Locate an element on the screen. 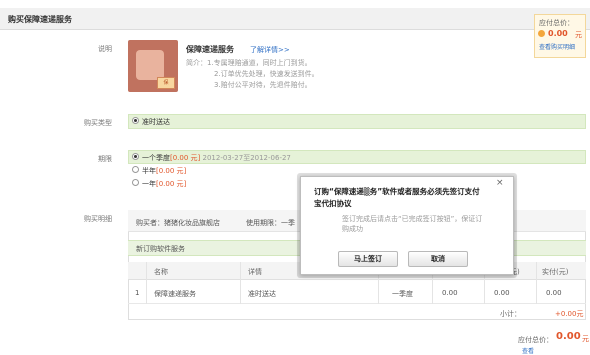 This screenshot has width=590, height=355. total-price-unit: 元 is located at coordinates (578, 35).